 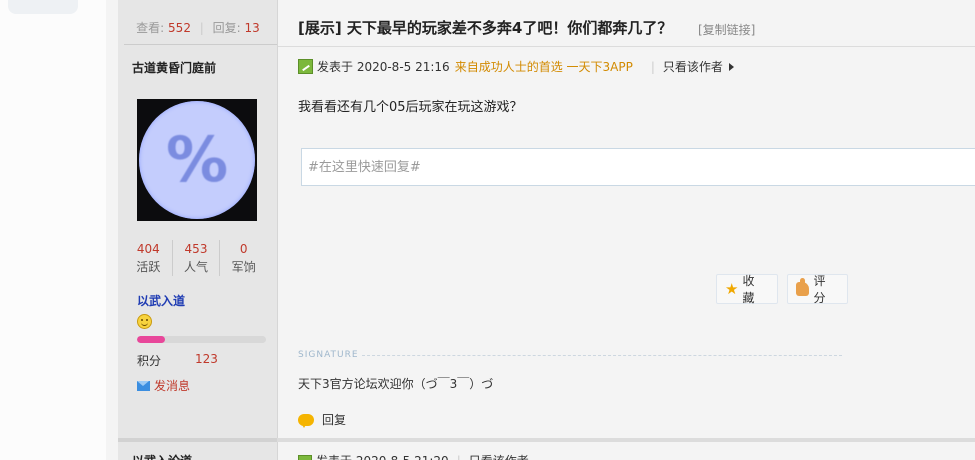 What do you see at coordinates (252, 28) in the screenshot?
I see `replies-count: 13` at bounding box center [252, 28].